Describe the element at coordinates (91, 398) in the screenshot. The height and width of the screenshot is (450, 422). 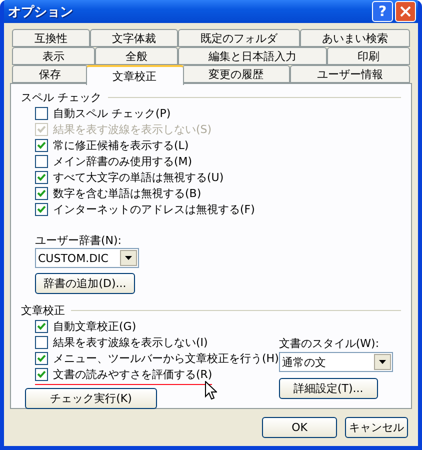
I see `check-button: チェック実行(K)` at that location.